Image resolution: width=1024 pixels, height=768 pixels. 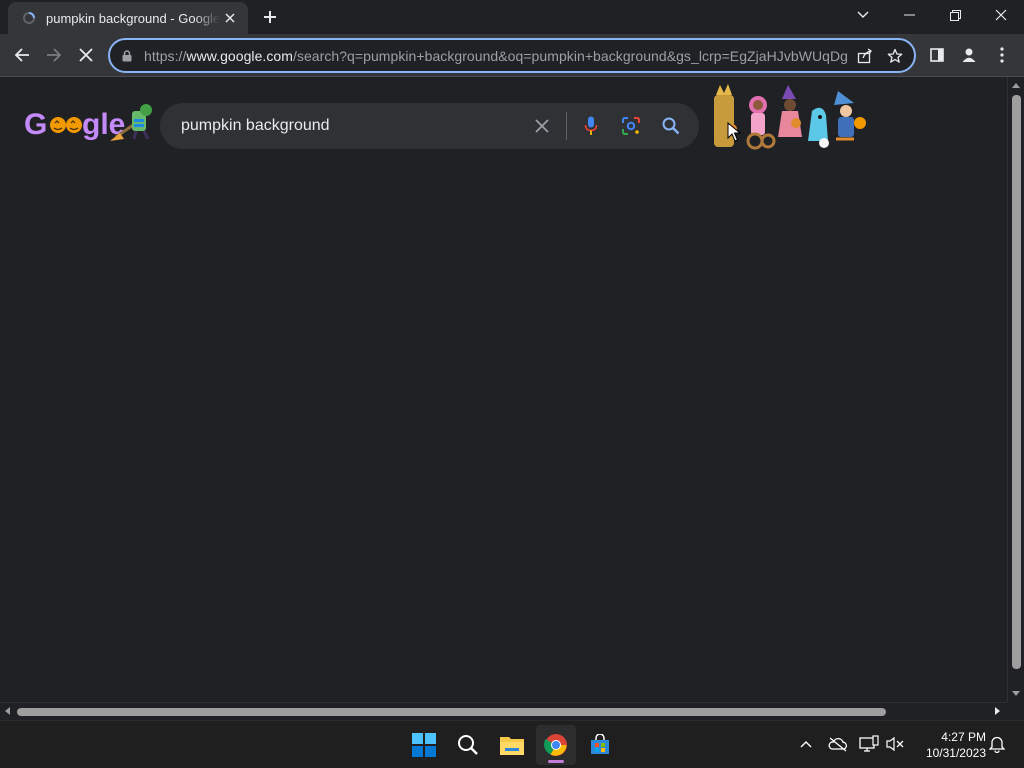 What do you see at coordinates (631, 126) in the screenshot?
I see `lens-search-icon` at bounding box center [631, 126].